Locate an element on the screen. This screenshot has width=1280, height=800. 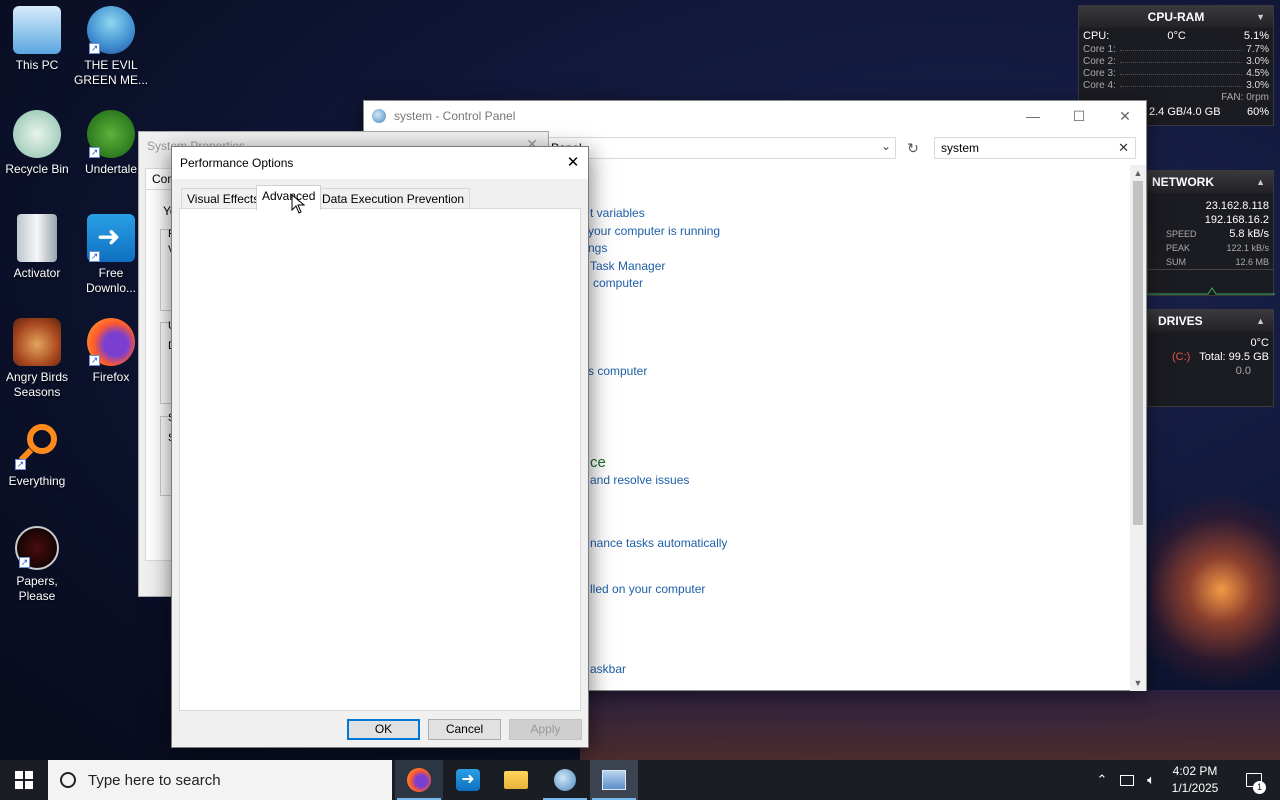
sum-row: SUM 12.6 MB is located at coordinates (1210, 262).